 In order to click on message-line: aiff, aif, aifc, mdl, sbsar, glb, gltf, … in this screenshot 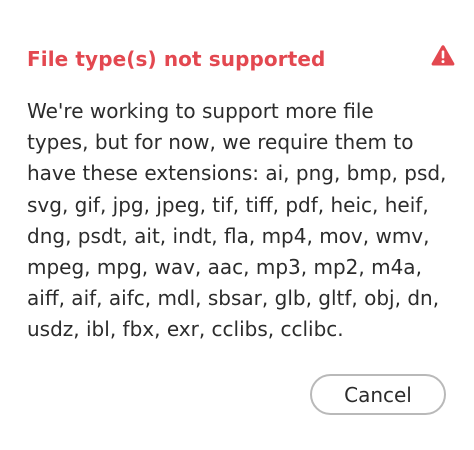, I will do `click(233, 298)`.